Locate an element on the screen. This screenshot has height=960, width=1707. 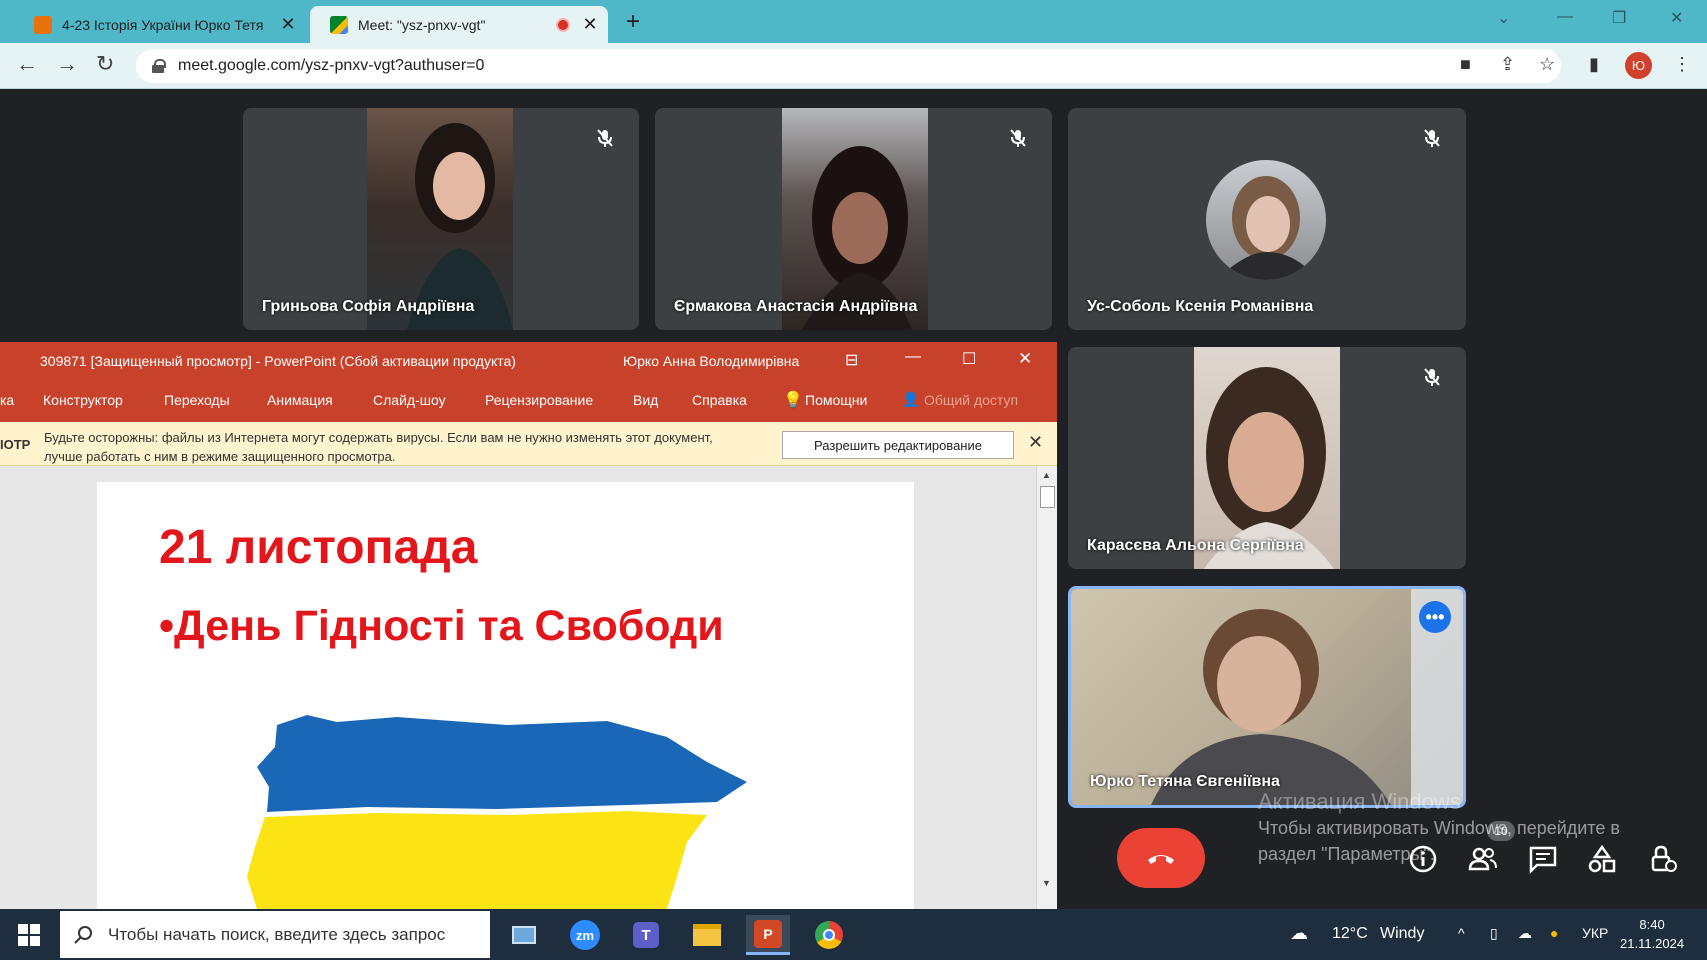
participant-tile: Гриньова Софія Андріївна is located at coordinates (441, 219).